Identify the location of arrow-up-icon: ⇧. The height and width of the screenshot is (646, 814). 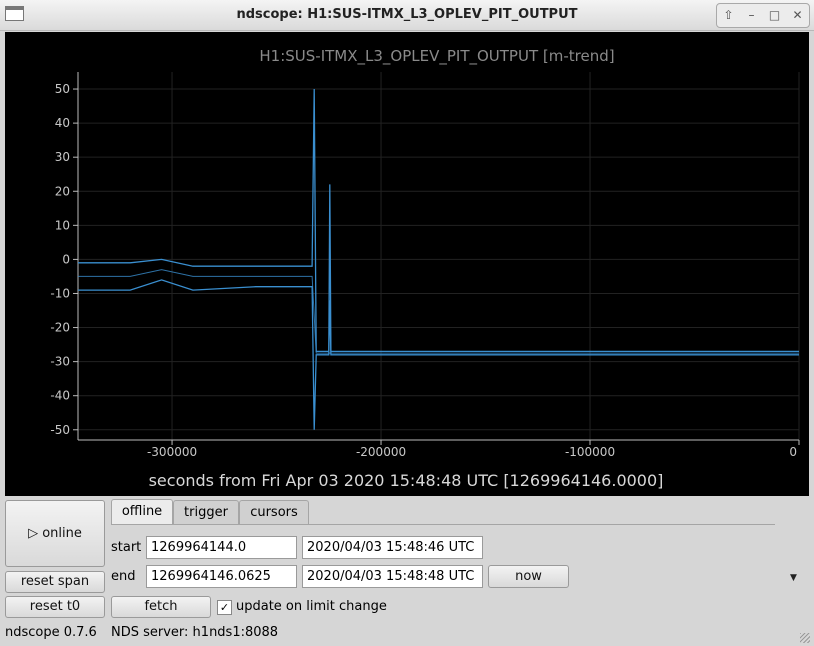
(728, 15).